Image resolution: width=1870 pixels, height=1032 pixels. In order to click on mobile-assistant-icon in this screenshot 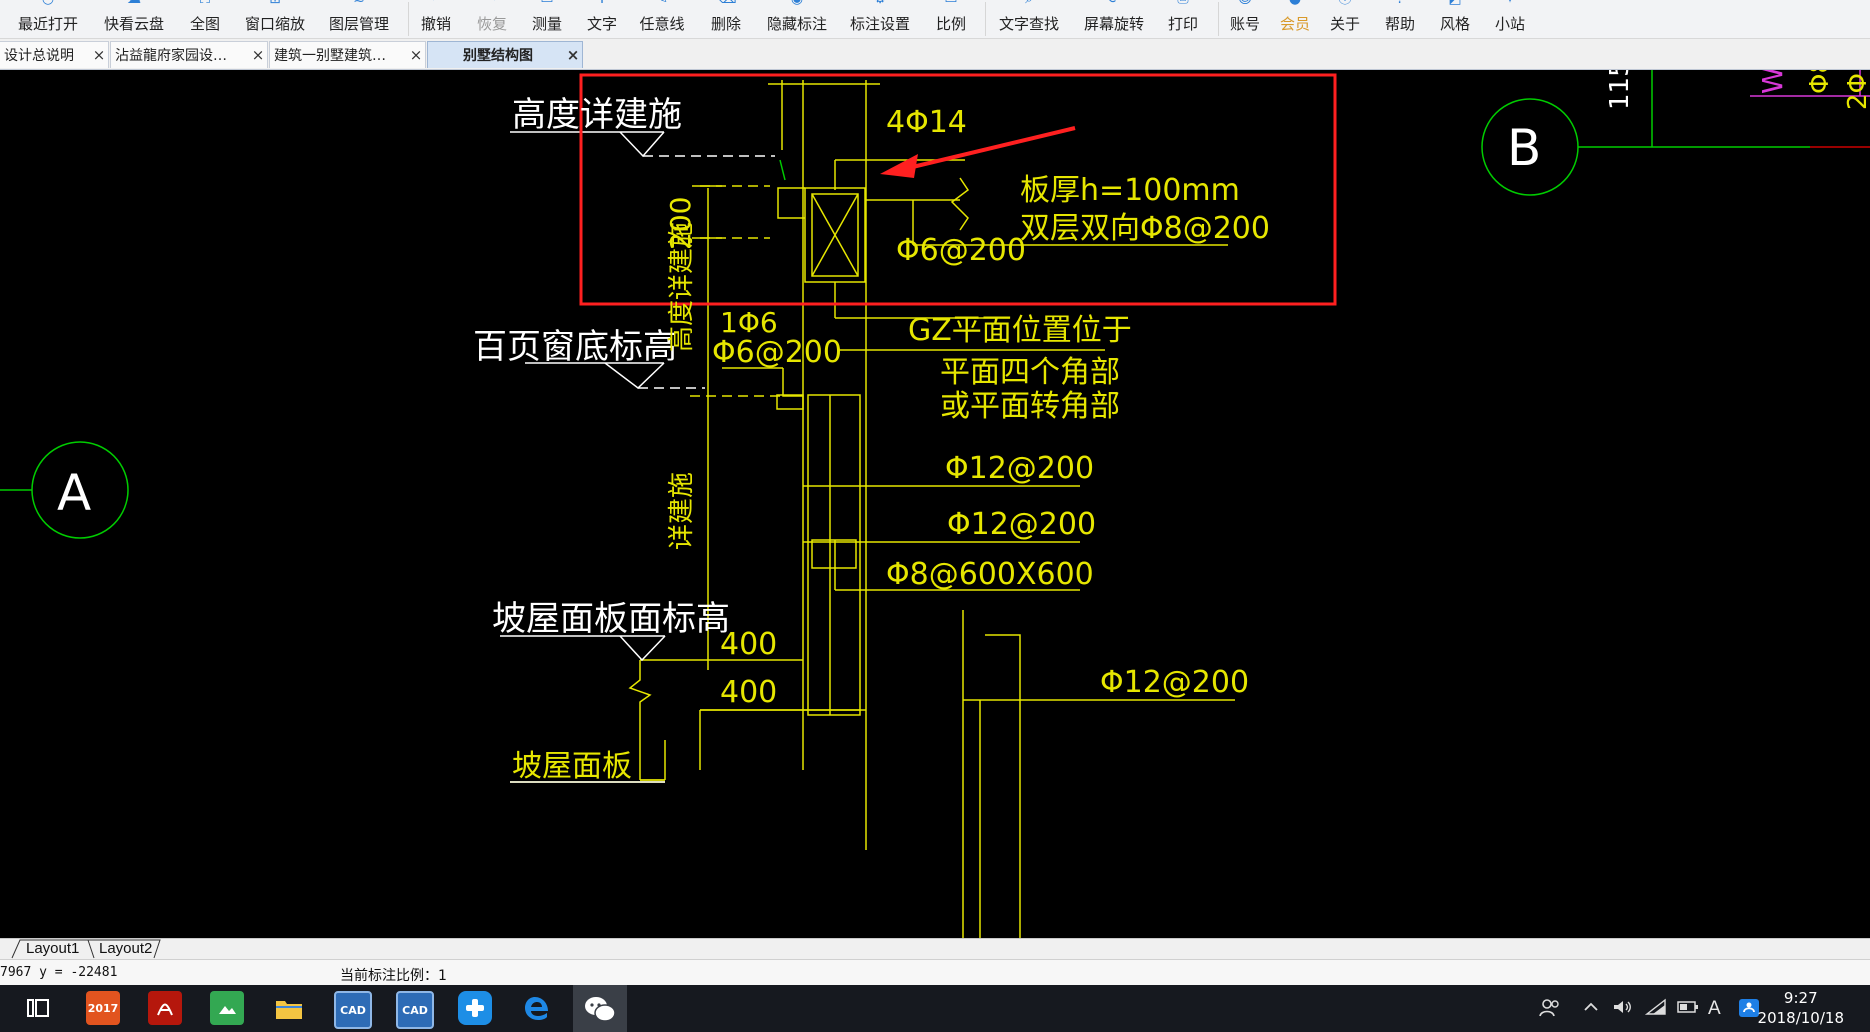, I will do `click(475, 1008)`.